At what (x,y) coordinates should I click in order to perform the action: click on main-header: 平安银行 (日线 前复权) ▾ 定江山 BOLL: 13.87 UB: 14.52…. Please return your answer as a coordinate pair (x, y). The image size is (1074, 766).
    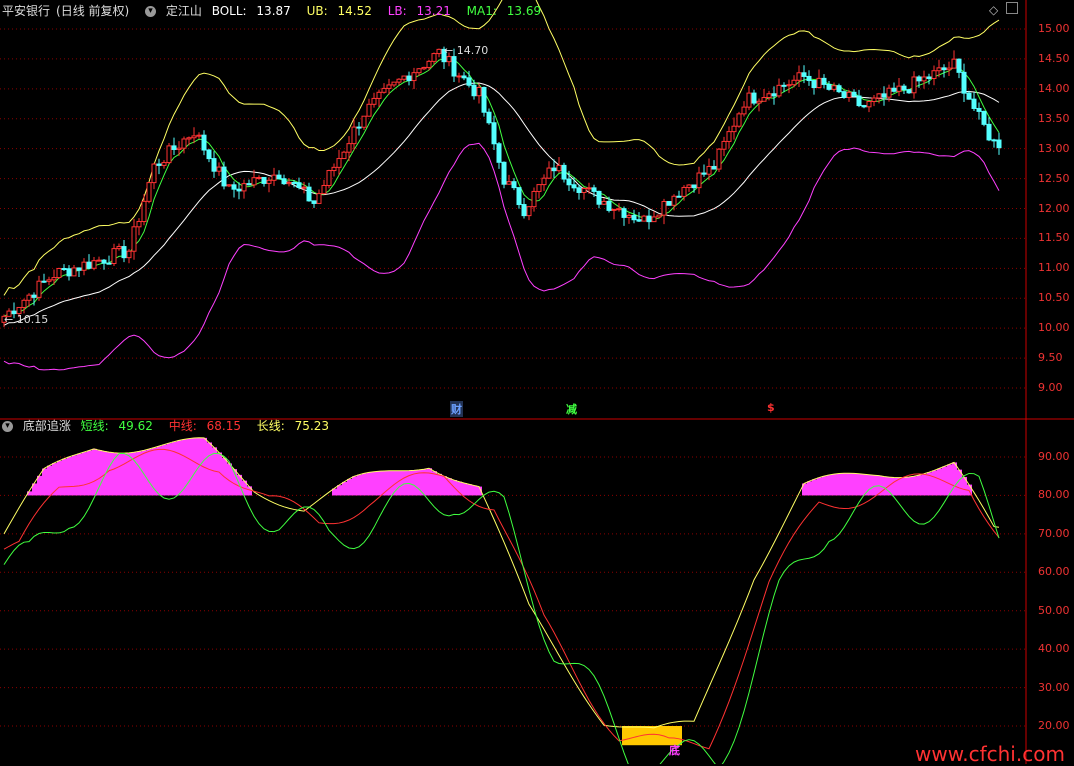
    Looking at the image, I should click on (277, 11).